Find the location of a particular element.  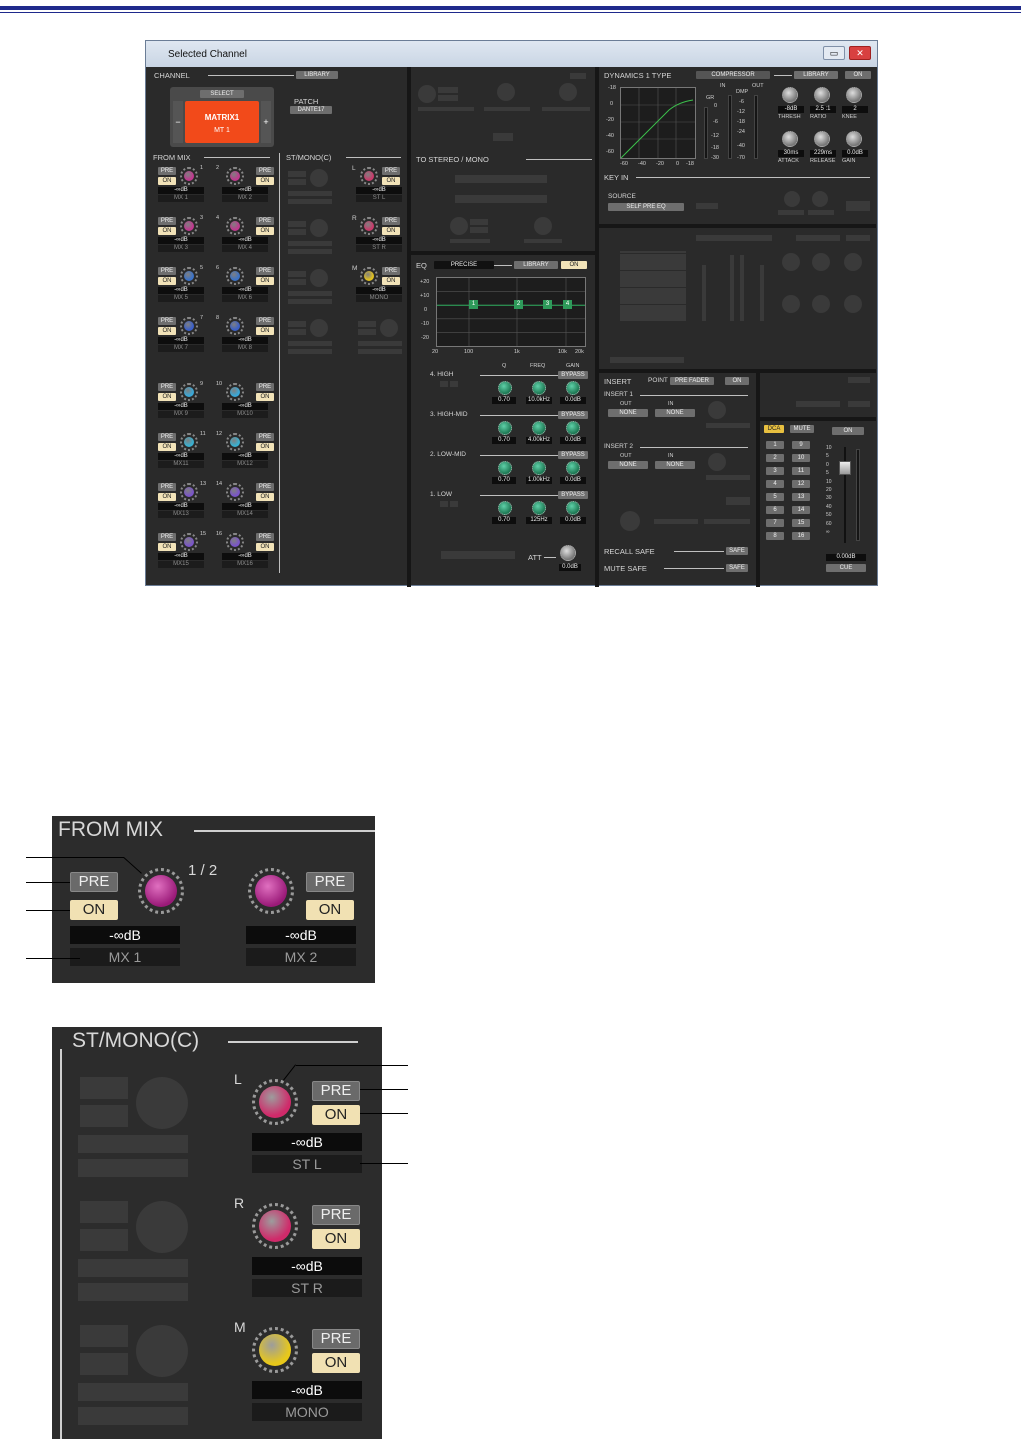

dynamics-library-button: LIBRARY is located at coordinates (816, 75).